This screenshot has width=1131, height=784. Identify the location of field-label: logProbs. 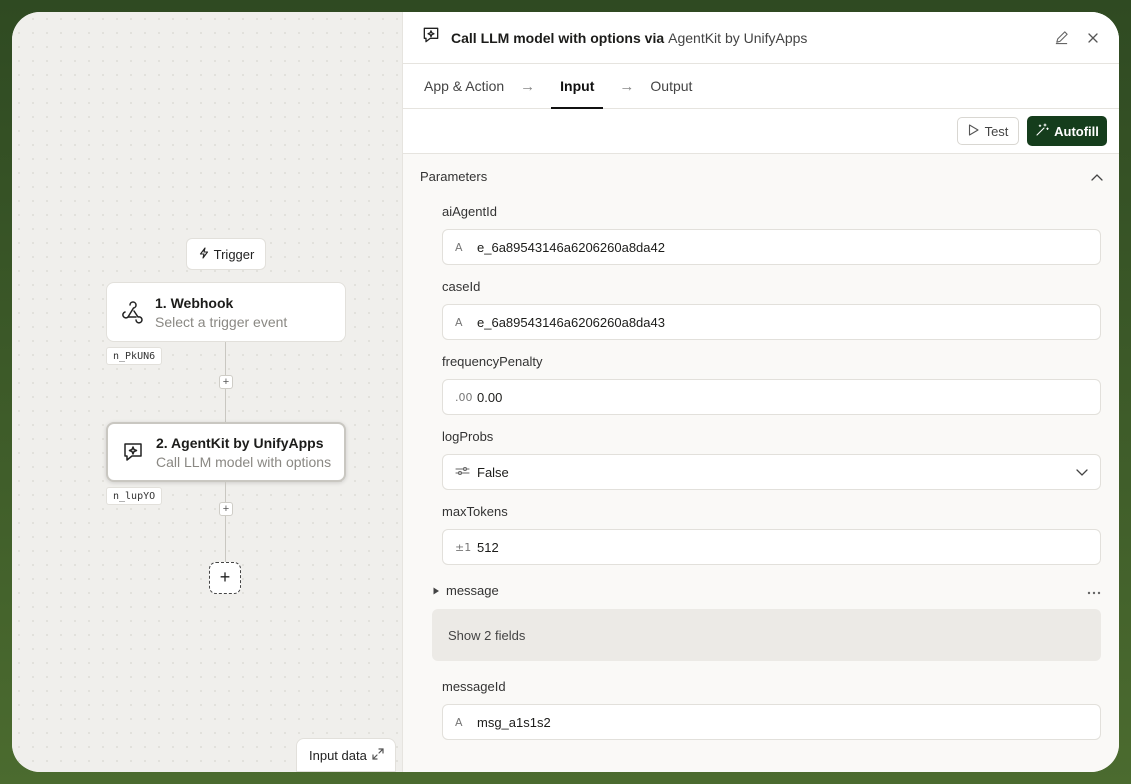
(468, 436).